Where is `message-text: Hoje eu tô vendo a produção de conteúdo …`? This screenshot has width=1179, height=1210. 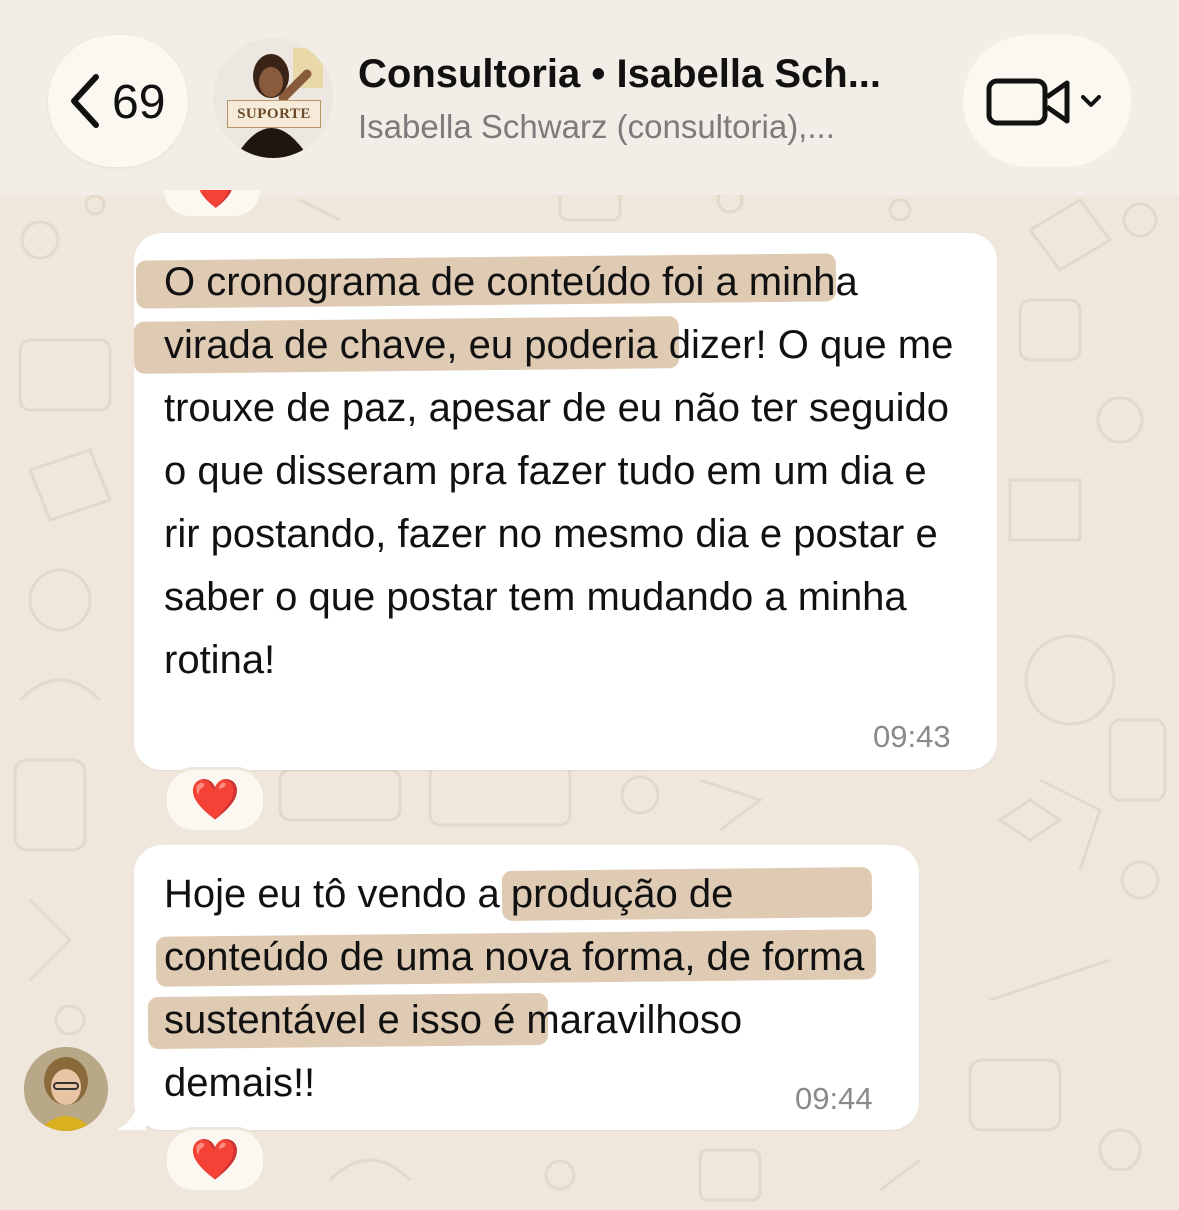
message-text: Hoje eu tô vendo a produção de conteúdo … is located at coordinates (514, 988).